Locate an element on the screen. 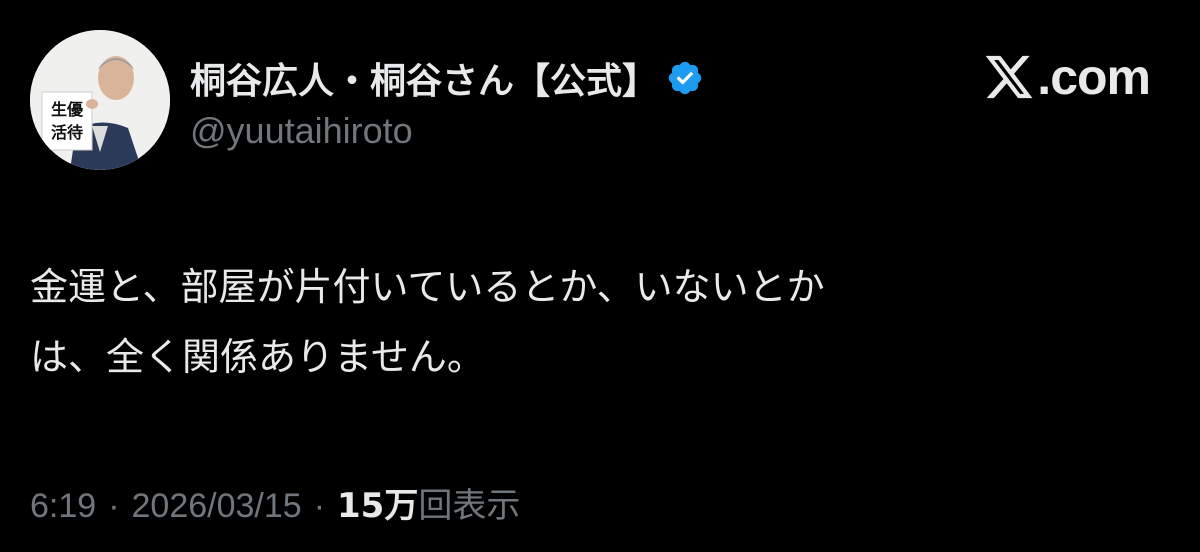 The width and height of the screenshot is (1200, 552). svg-text: 活待 is located at coordinates (67, 132).